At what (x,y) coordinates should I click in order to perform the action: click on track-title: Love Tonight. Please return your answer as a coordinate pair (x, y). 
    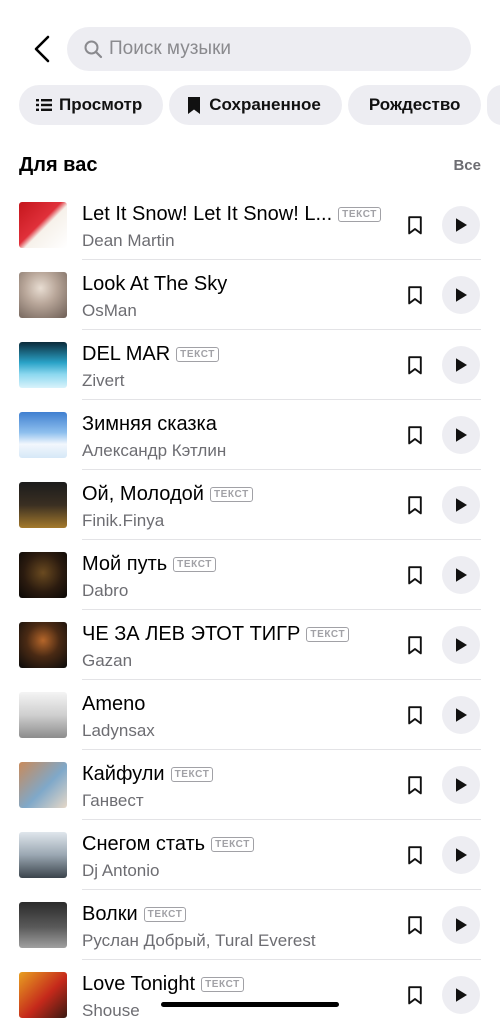
    Looking at the image, I should click on (139, 983).